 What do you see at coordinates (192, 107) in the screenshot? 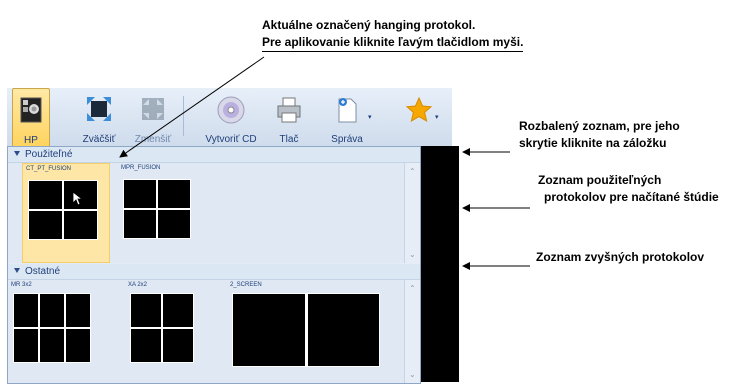
I see `arrow-current-protocol` at bounding box center [192, 107].